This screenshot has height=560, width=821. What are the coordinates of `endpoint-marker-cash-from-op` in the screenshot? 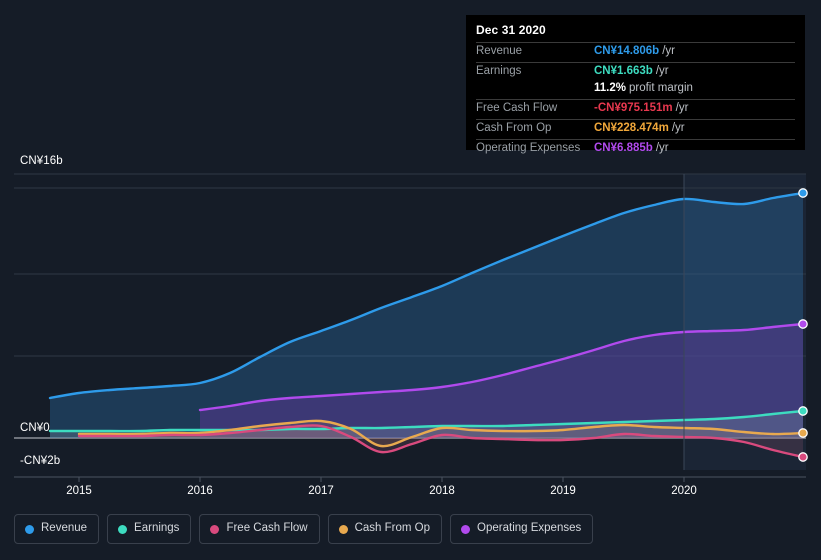 It's located at (803, 433).